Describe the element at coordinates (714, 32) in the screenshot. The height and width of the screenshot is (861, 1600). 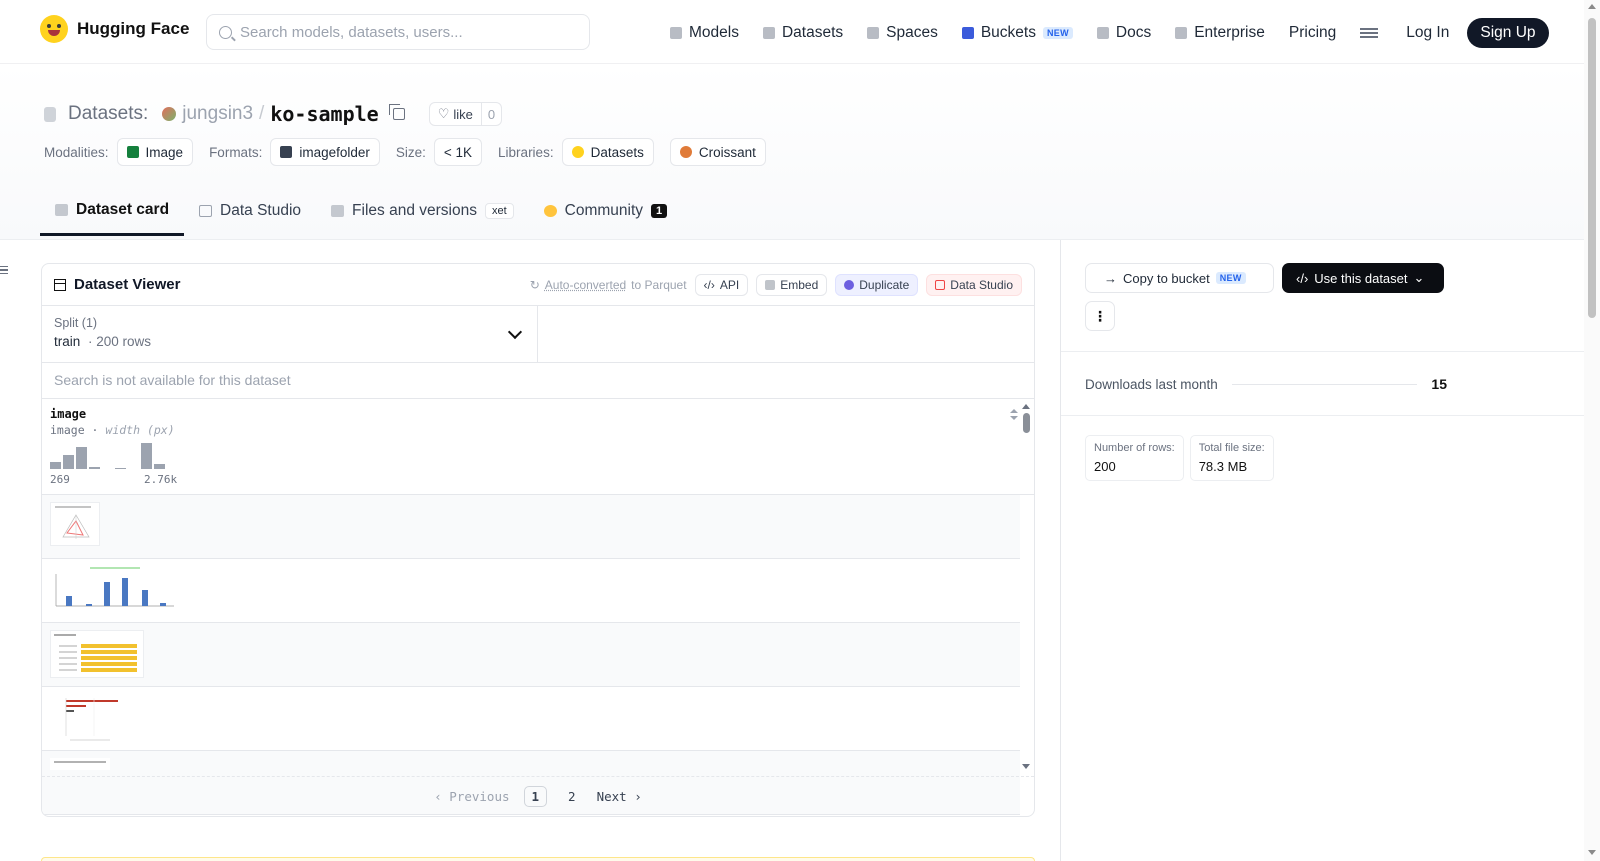
I see `nav-item-label: Models` at that location.